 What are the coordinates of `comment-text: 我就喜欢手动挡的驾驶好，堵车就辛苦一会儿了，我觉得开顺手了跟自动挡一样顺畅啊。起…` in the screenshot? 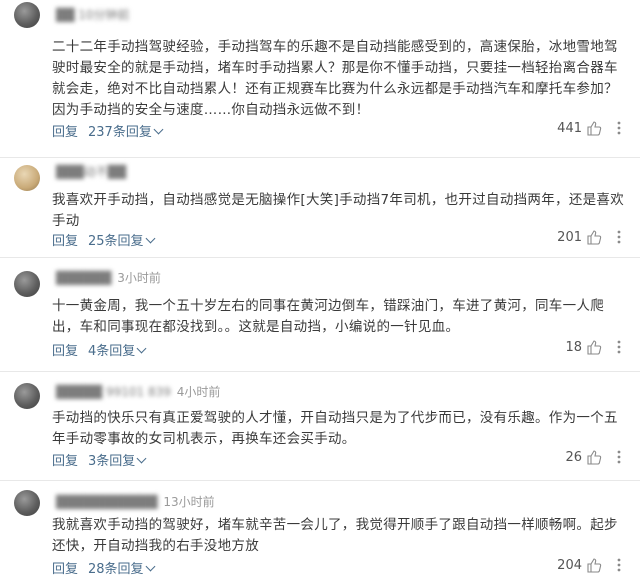 It's located at (335, 535).